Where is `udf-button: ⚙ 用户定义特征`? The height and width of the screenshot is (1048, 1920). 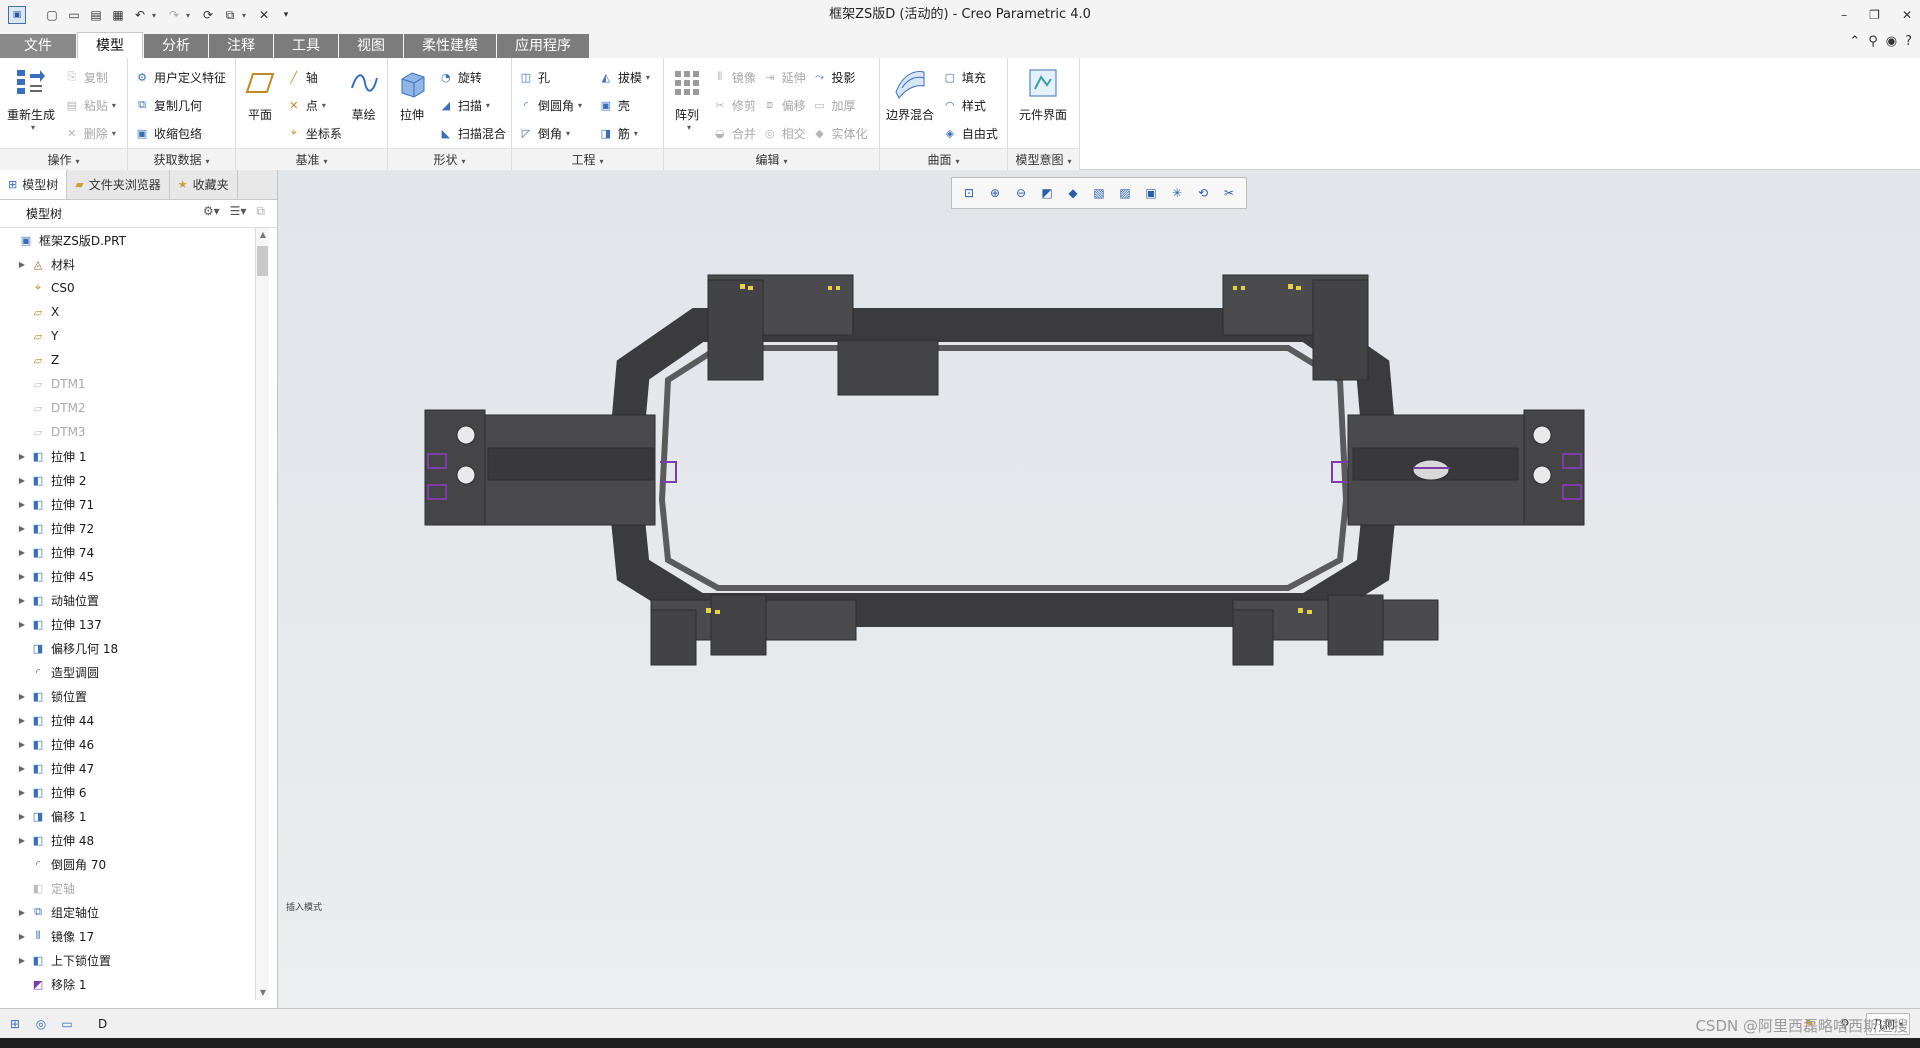
udf-button: ⚙ 用户定义特征 is located at coordinates (180, 77).